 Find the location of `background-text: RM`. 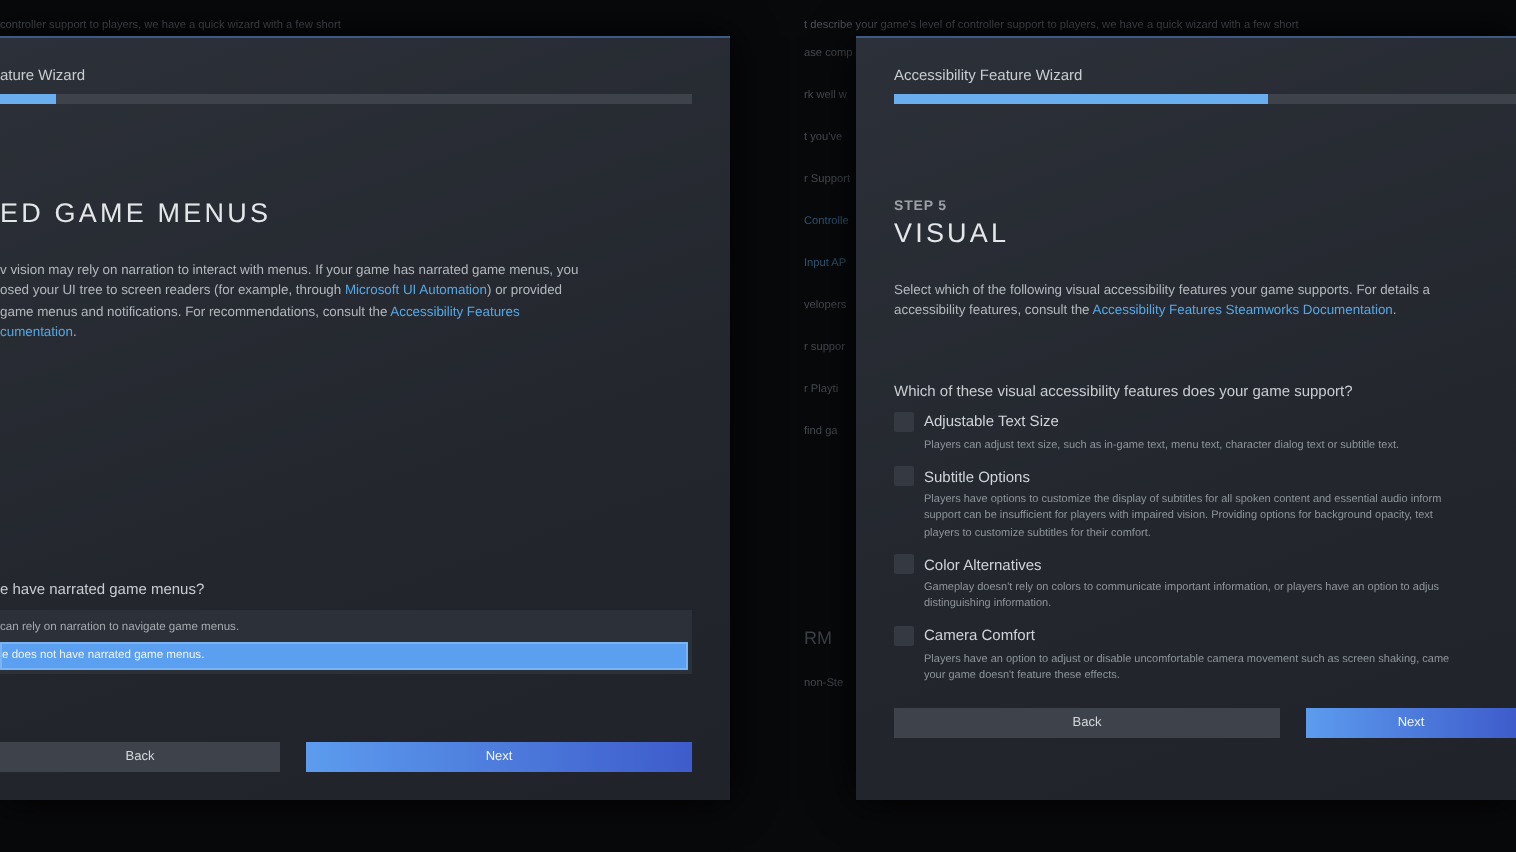

background-text: RM is located at coordinates (819, 638).